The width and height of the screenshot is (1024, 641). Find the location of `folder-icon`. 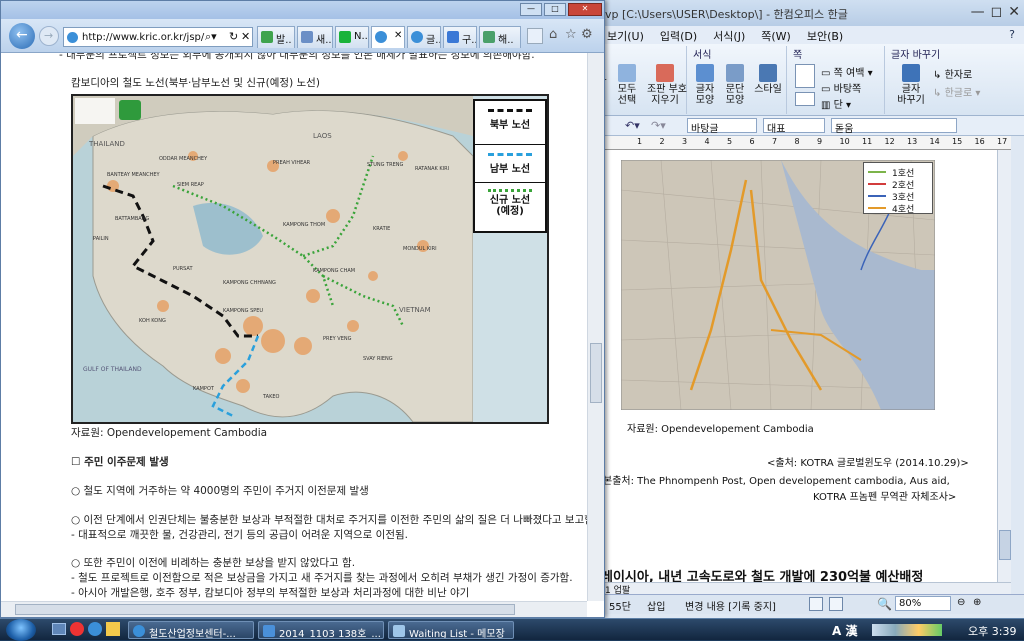

folder-icon is located at coordinates (113, 629).